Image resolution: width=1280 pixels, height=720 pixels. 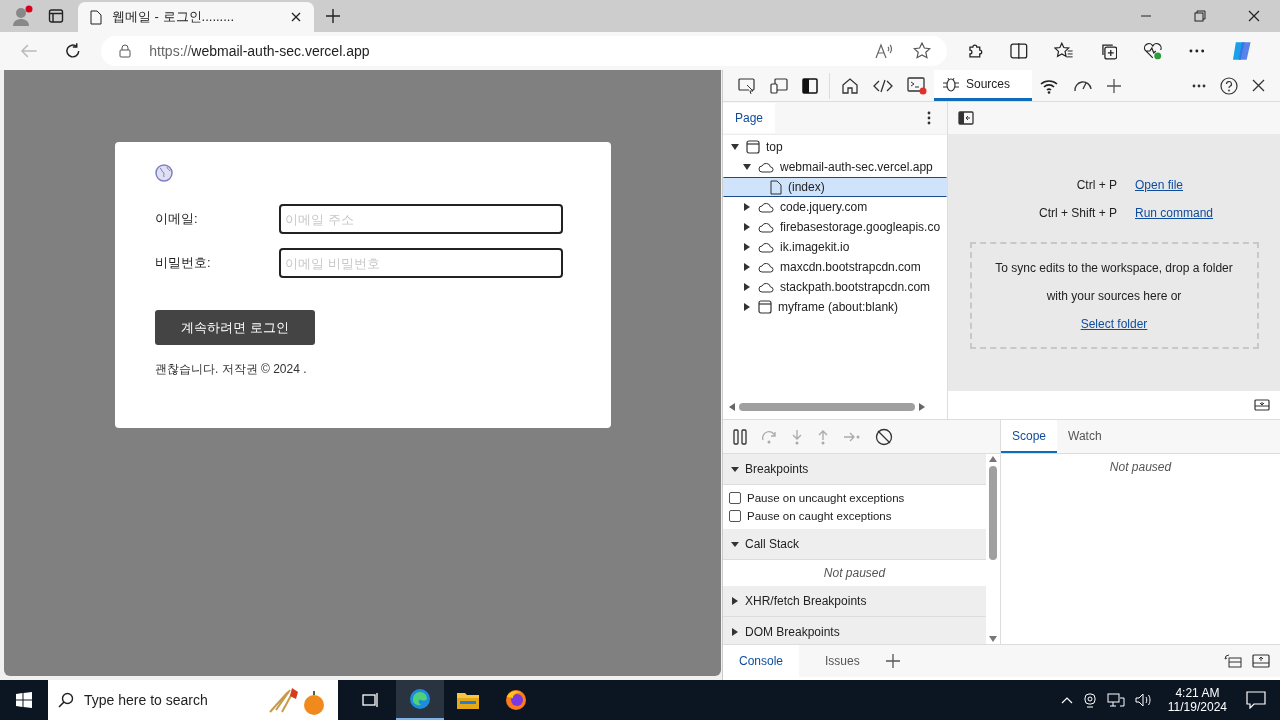 I want to click on home-icon, so click(x=850, y=85).